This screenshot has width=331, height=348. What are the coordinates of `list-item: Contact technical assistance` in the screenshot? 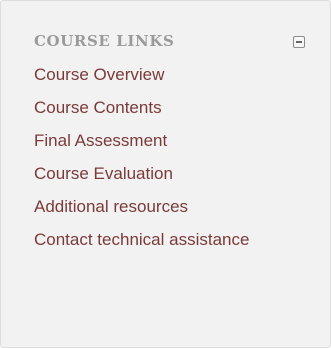 It's located at (141, 244).